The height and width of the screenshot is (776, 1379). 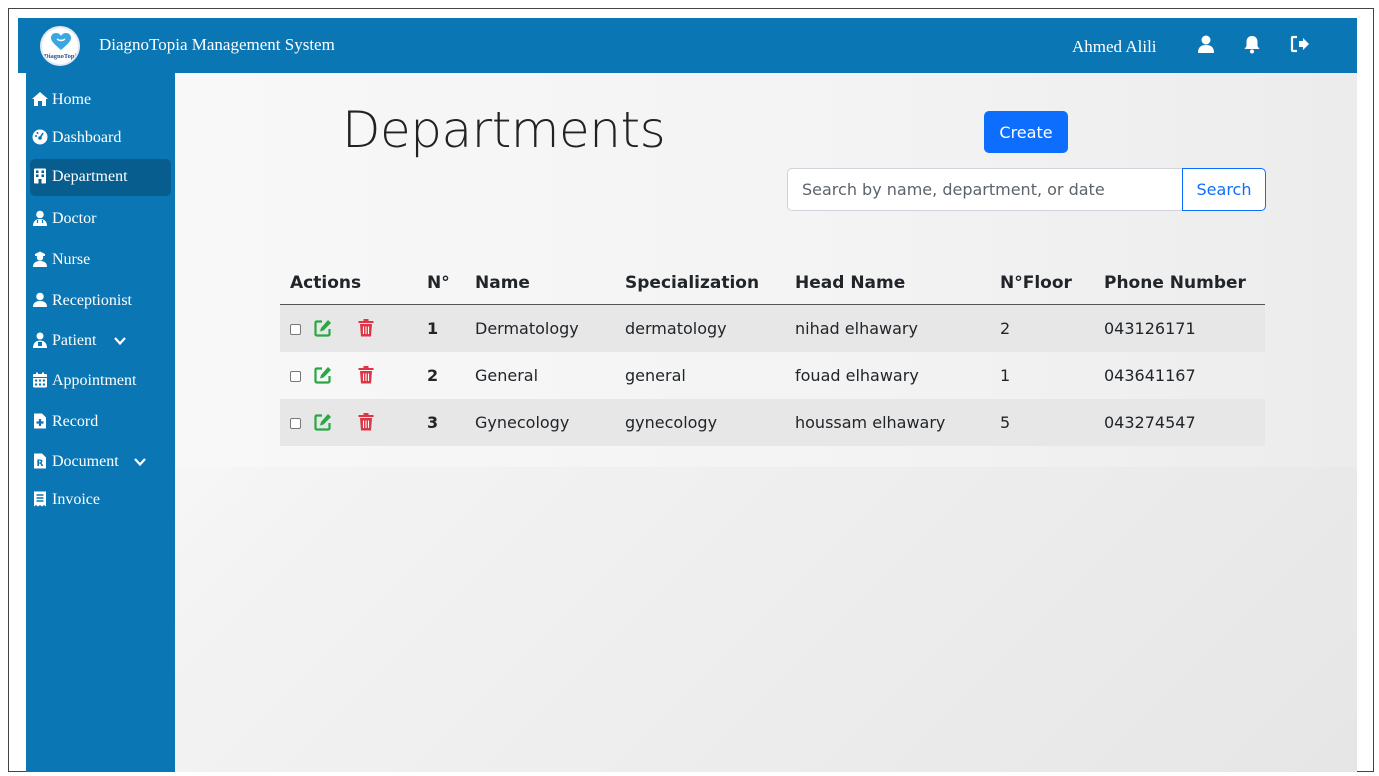 I want to click on sidebar-item-label: Nurse, so click(x=71, y=259).